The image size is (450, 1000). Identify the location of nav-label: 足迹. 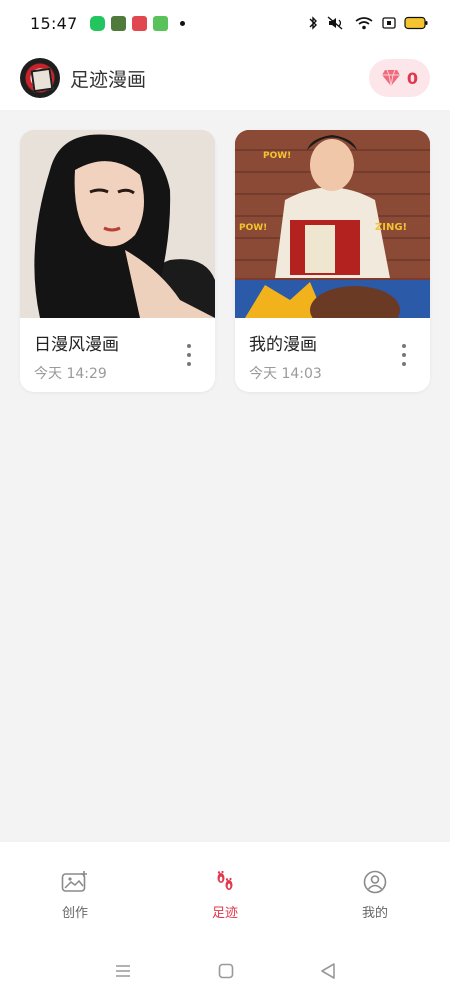
(224, 913).